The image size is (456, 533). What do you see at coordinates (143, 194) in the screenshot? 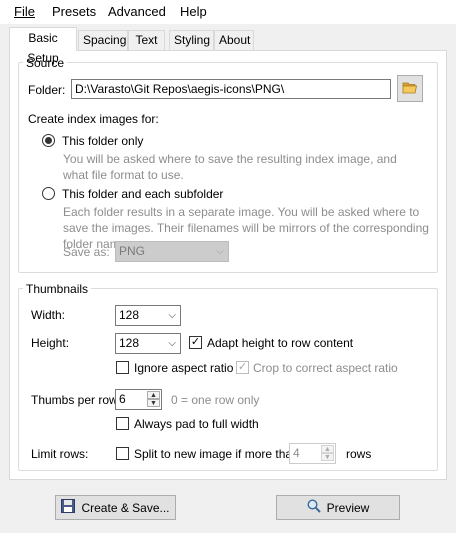
I see `radio-folder-and-subfolders-label: This folder and each subfolder` at bounding box center [143, 194].